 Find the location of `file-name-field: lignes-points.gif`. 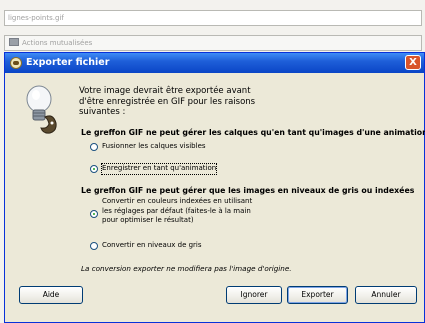

file-name-field: lignes-points.gif is located at coordinates (213, 18).